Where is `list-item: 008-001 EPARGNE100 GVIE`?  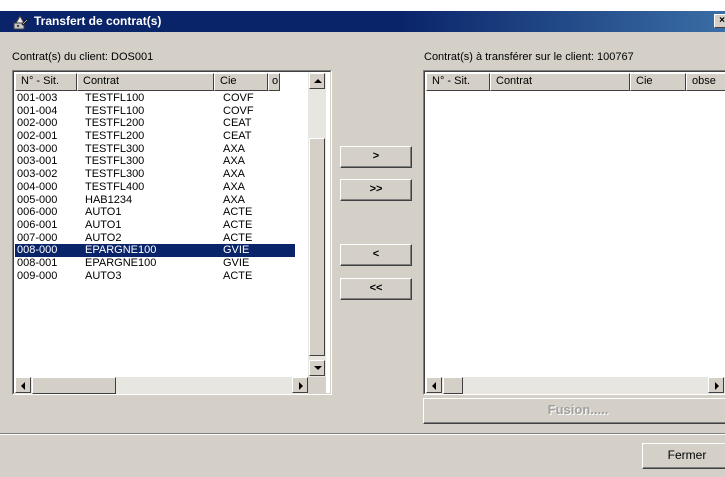 list-item: 008-001 EPARGNE100 GVIE is located at coordinates (155, 263).